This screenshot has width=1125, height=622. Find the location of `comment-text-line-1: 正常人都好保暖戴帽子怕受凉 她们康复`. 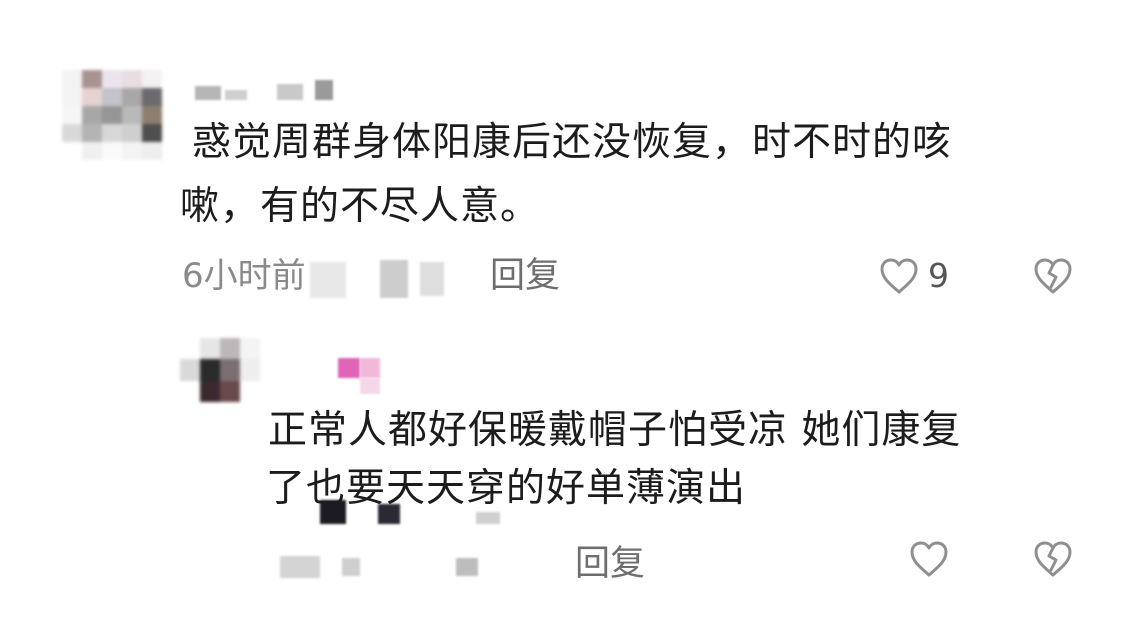

comment-text-line-1: 正常人都好保暖戴帽子怕受凉 她们康复 is located at coordinates (615, 430).